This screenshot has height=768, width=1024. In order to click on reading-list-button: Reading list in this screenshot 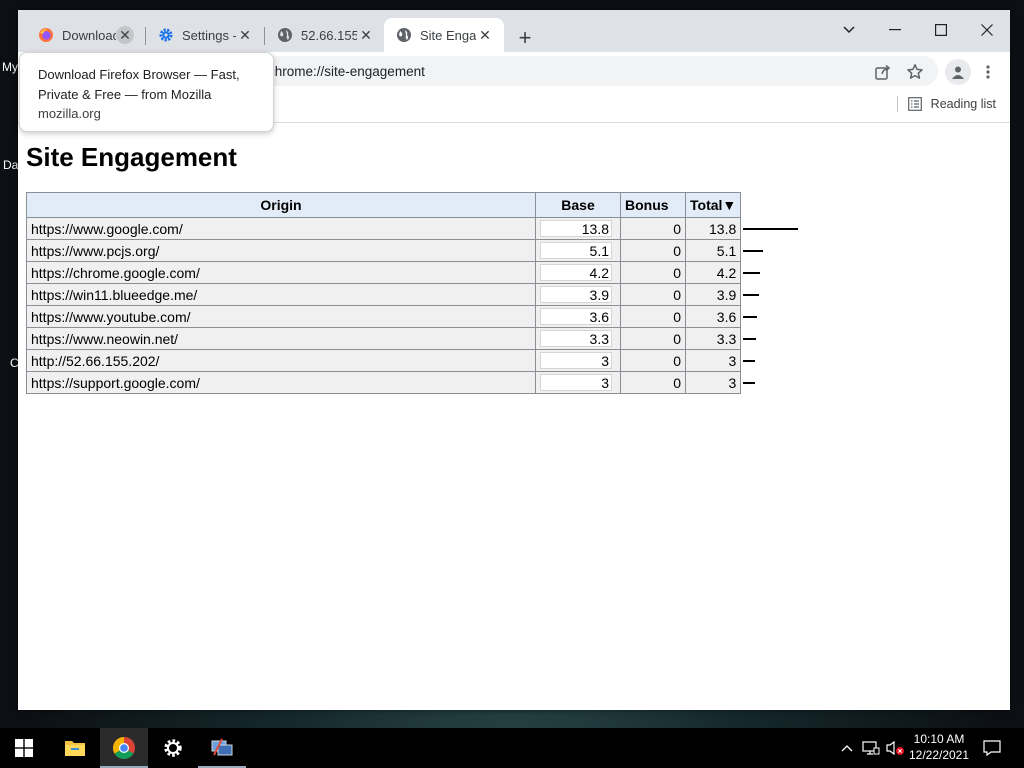, I will do `click(946, 104)`.